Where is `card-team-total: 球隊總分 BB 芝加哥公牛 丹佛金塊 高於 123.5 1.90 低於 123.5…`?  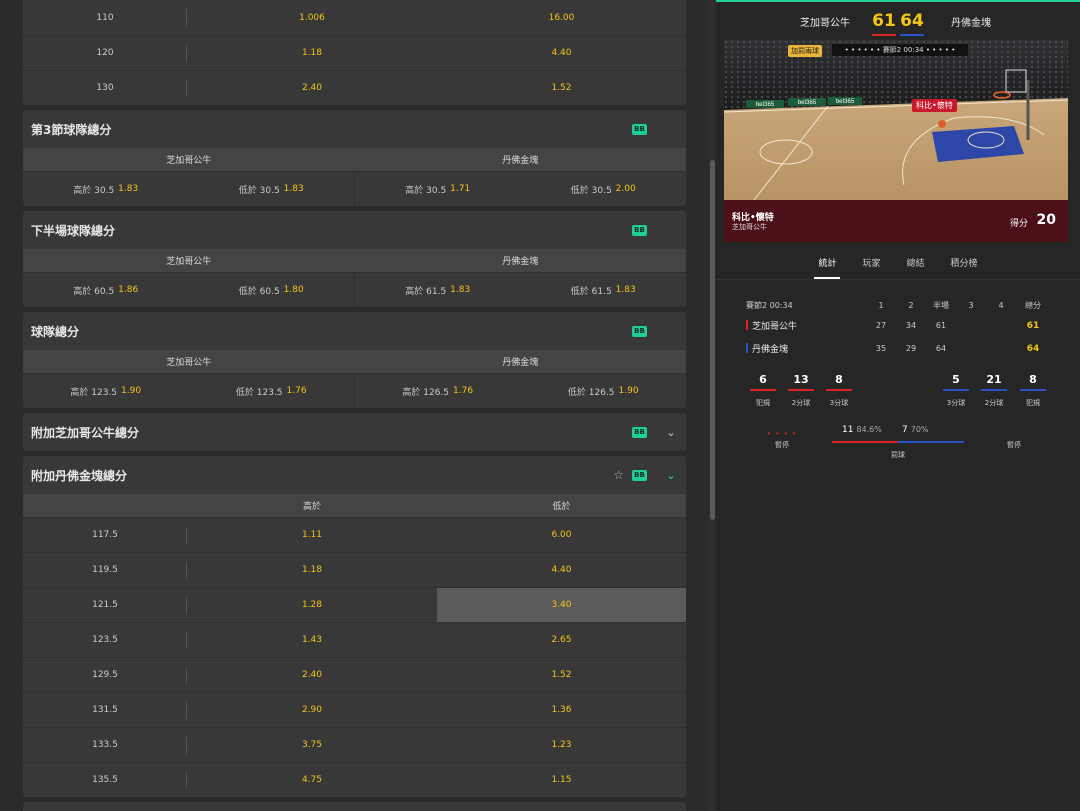 card-team-total: 球隊總分 BB 芝加哥公牛 丹佛金塊 高於 123.5 1.90 低於 123.5… is located at coordinates (354, 360).